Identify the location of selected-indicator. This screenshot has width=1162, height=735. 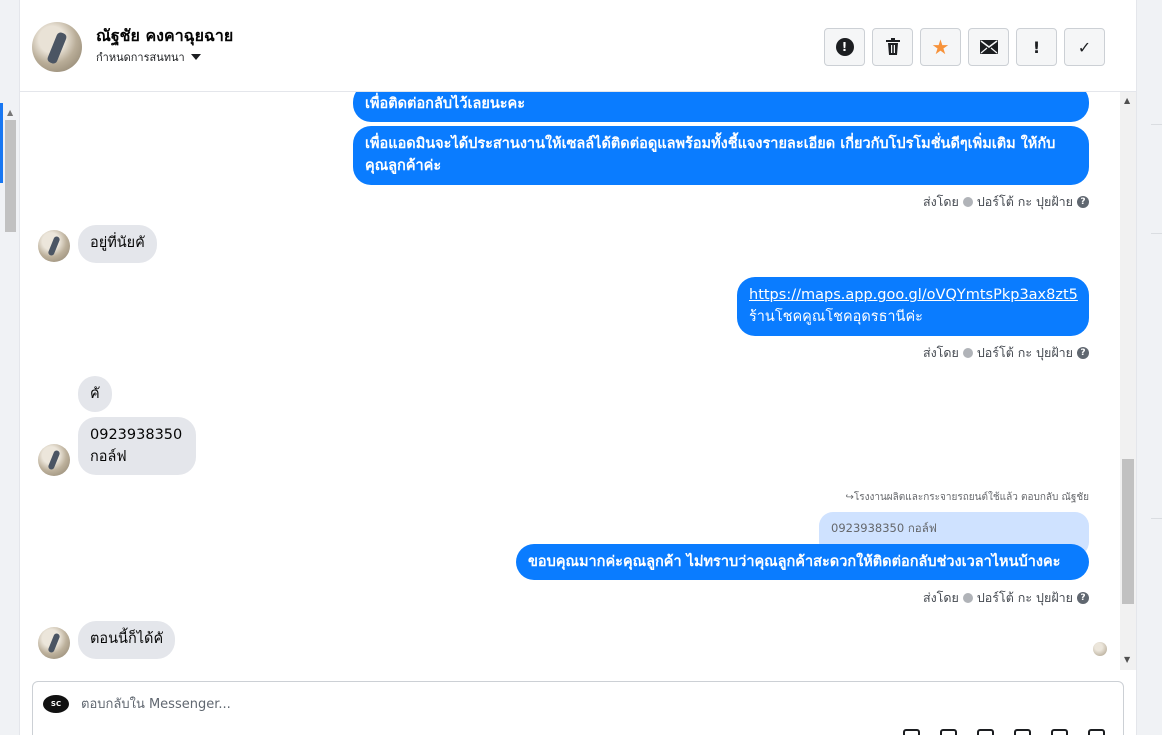
(1, 143).